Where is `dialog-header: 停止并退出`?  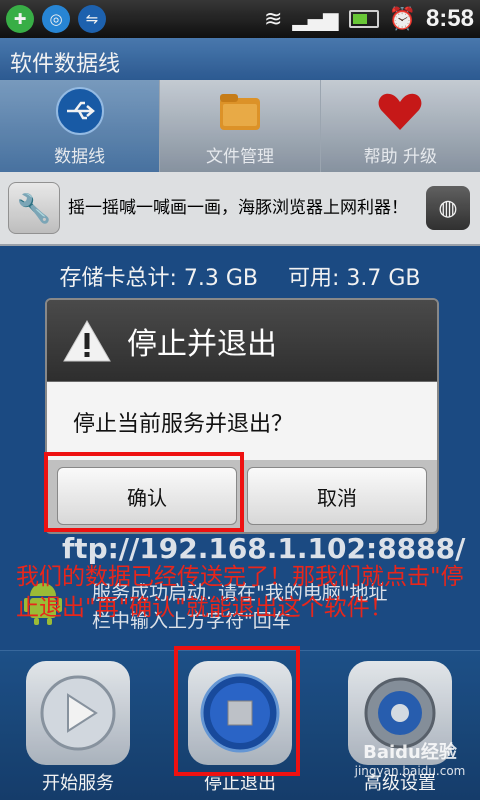
dialog-header: 停止并退出 is located at coordinates (242, 341).